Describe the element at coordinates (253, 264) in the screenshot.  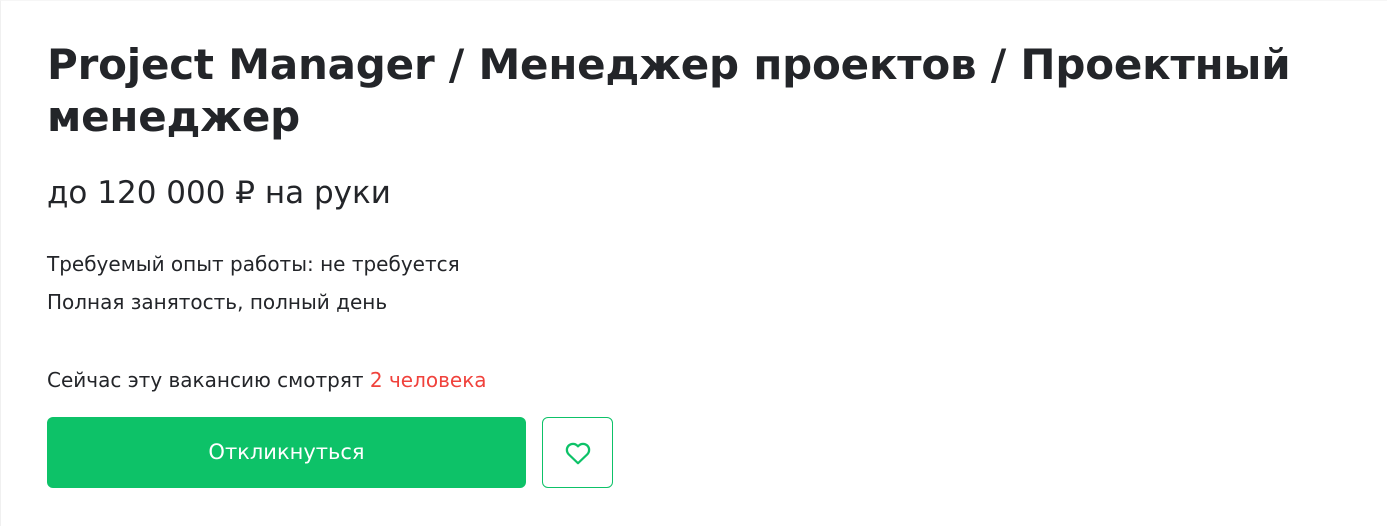
I see `experience-requirement: Требуемый опыт работы: не требуется` at that location.